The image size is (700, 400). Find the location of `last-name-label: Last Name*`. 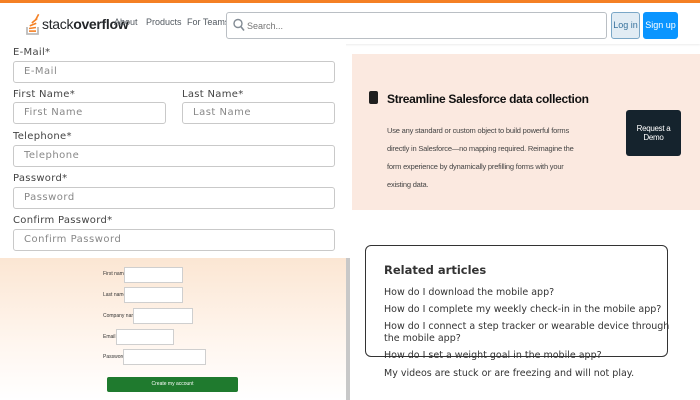

last-name-label: Last Name* is located at coordinates (213, 94).